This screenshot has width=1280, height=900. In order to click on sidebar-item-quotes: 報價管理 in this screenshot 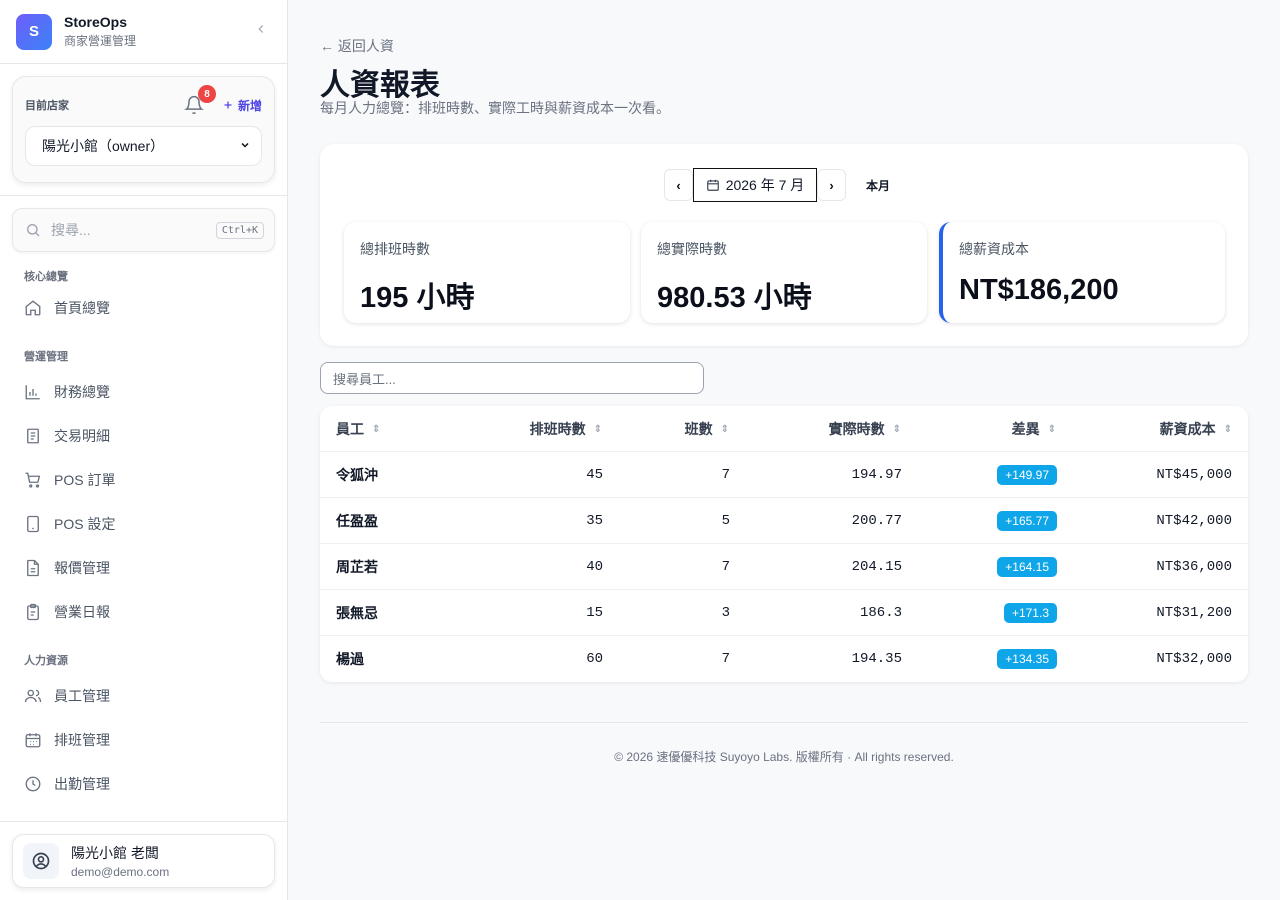, I will do `click(143, 568)`.